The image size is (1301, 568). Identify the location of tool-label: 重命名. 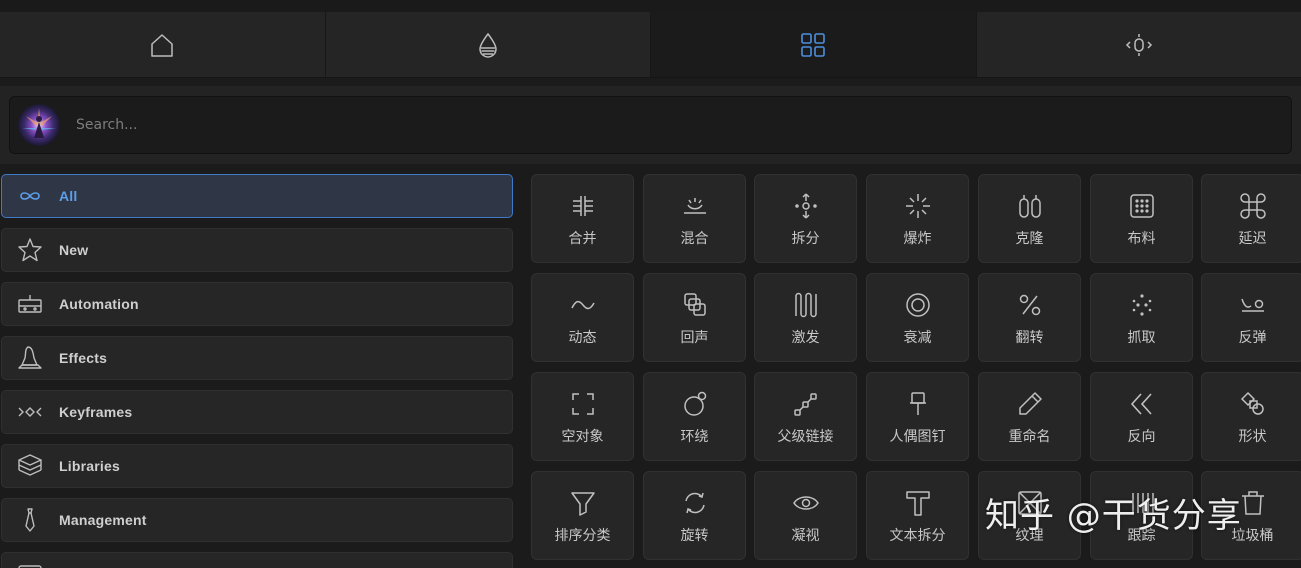
(1029, 437).